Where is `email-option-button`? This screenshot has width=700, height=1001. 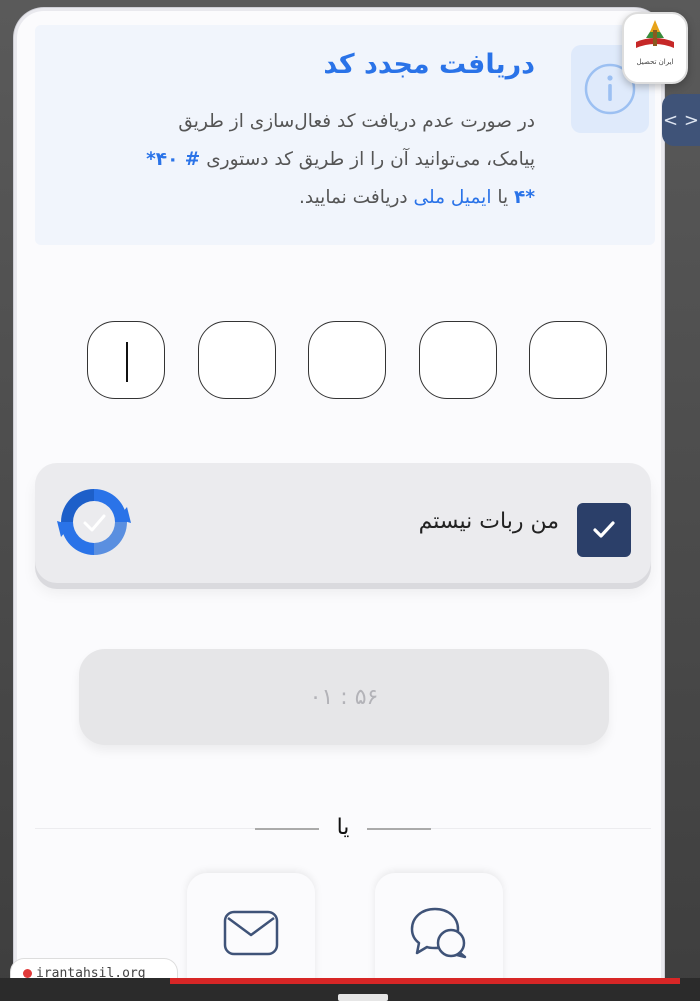 email-option-button is located at coordinates (251, 926).